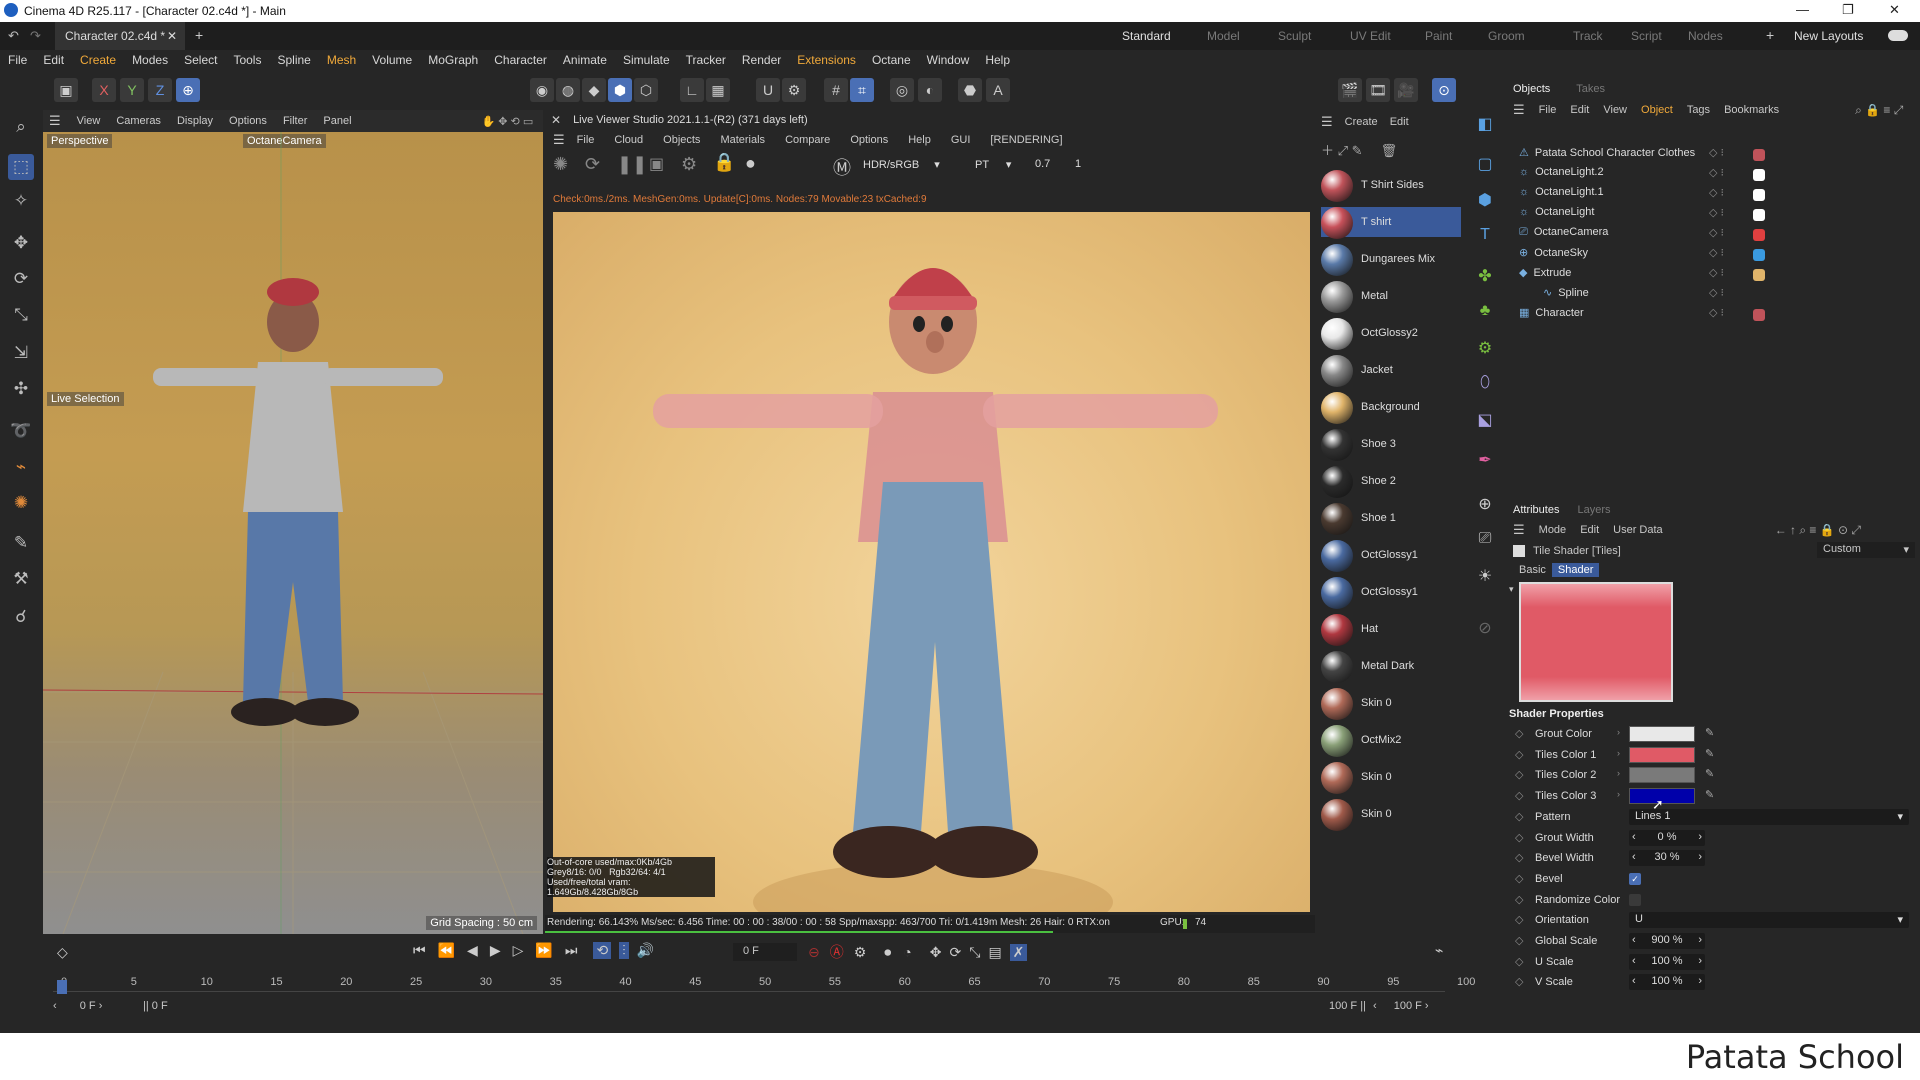 Image resolution: width=1920 pixels, height=1080 pixels. Describe the element at coordinates (974, 952) in the screenshot. I see `param-icon-3: ⤡` at that location.